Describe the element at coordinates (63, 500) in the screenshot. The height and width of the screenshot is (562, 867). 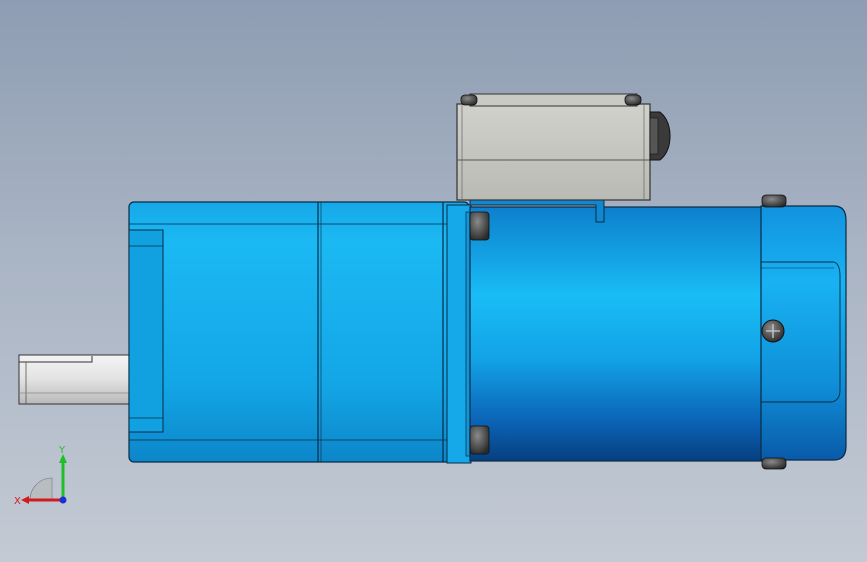
I see `z-axis-dot` at that location.